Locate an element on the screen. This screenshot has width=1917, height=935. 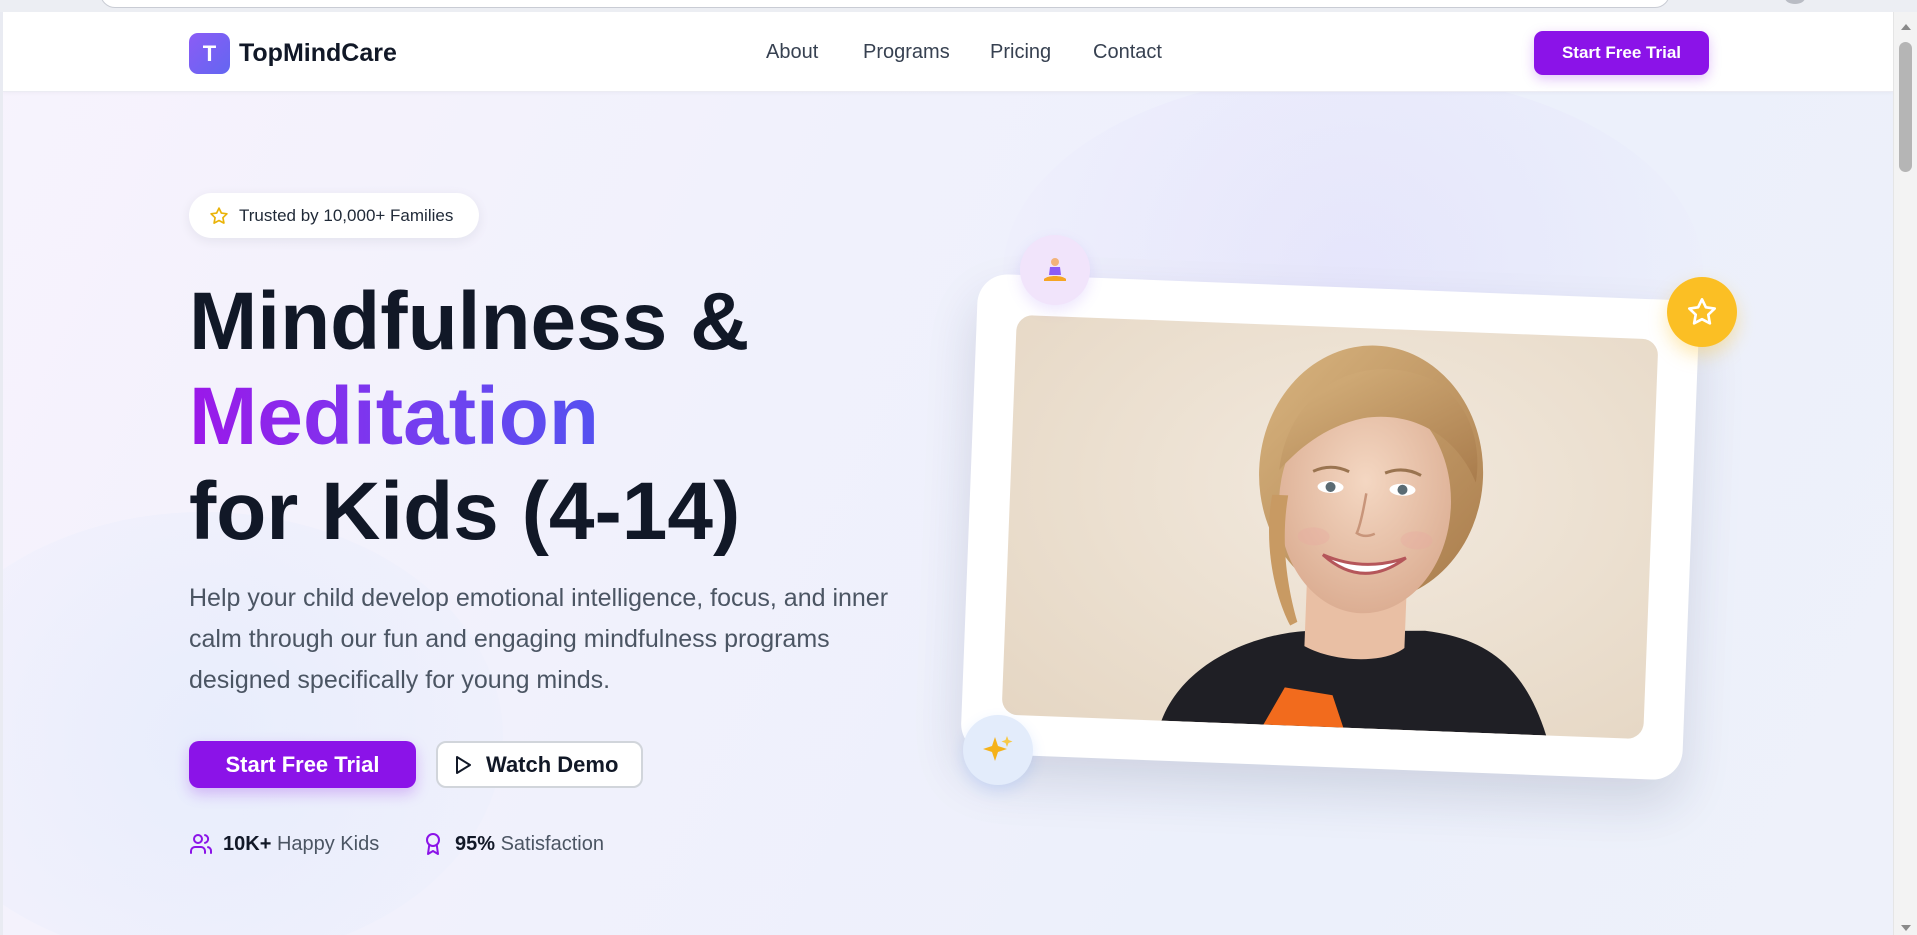
star-badge is located at coordinates (1702, 312).